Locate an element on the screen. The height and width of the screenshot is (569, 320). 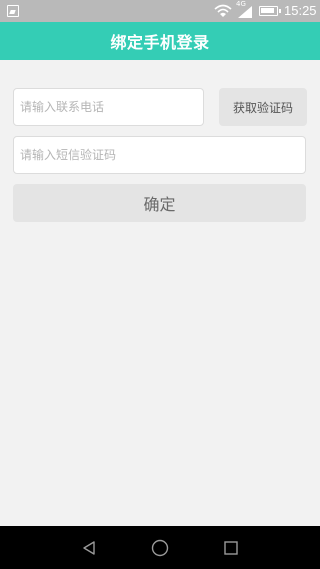
phone-number-input is located at coordinates (108, 107).